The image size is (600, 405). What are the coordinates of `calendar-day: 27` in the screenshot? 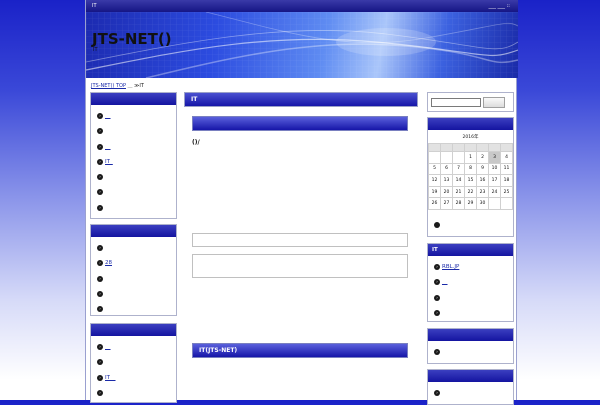 It's located at (446, 203).